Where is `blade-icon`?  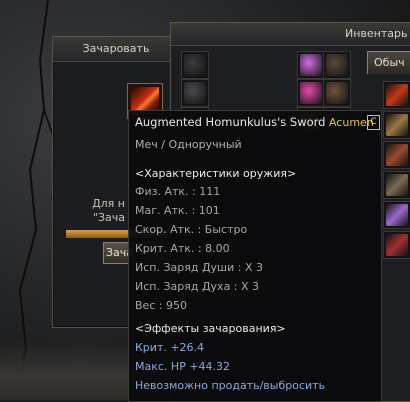
blade-icon is located at coordinates (397, 125).